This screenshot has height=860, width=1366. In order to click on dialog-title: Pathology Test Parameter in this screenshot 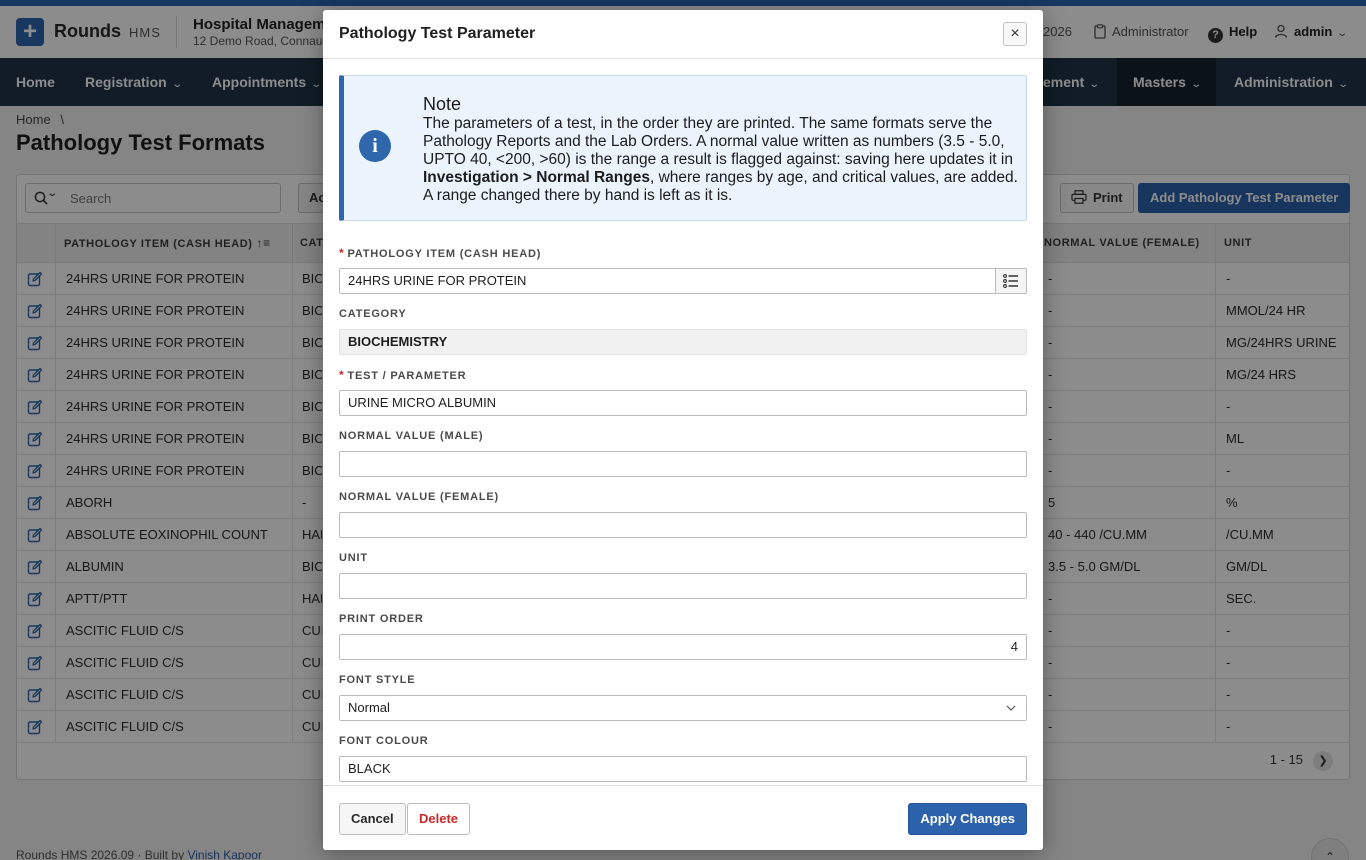, I will do `click(437, 33)`.